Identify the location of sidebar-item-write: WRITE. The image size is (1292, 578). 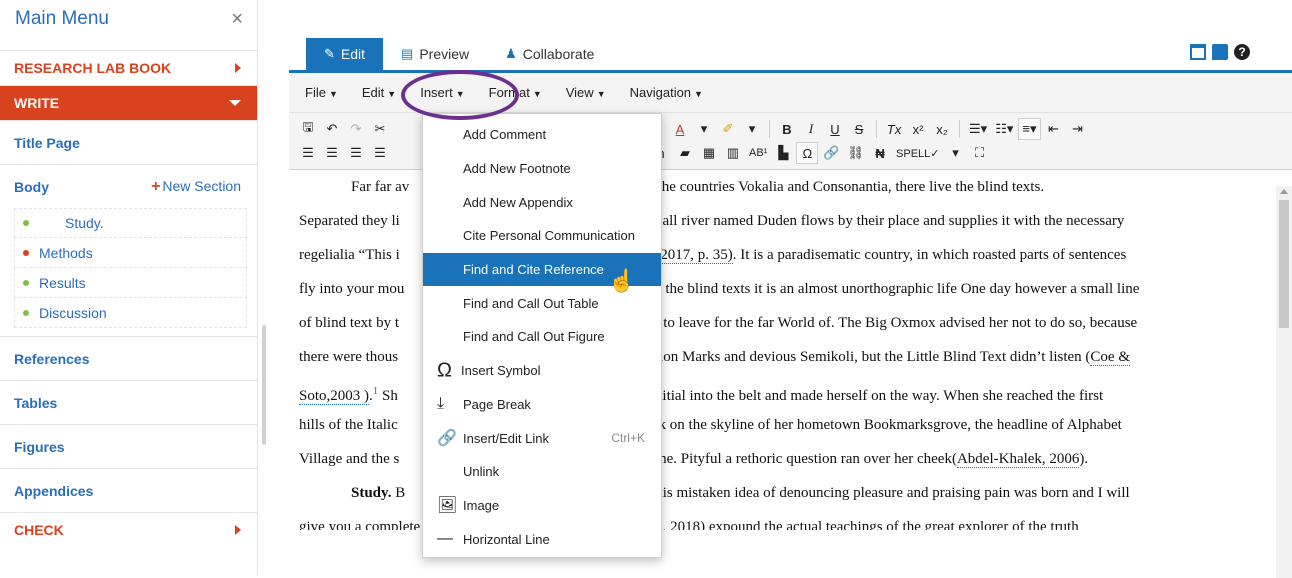
(128, 102).